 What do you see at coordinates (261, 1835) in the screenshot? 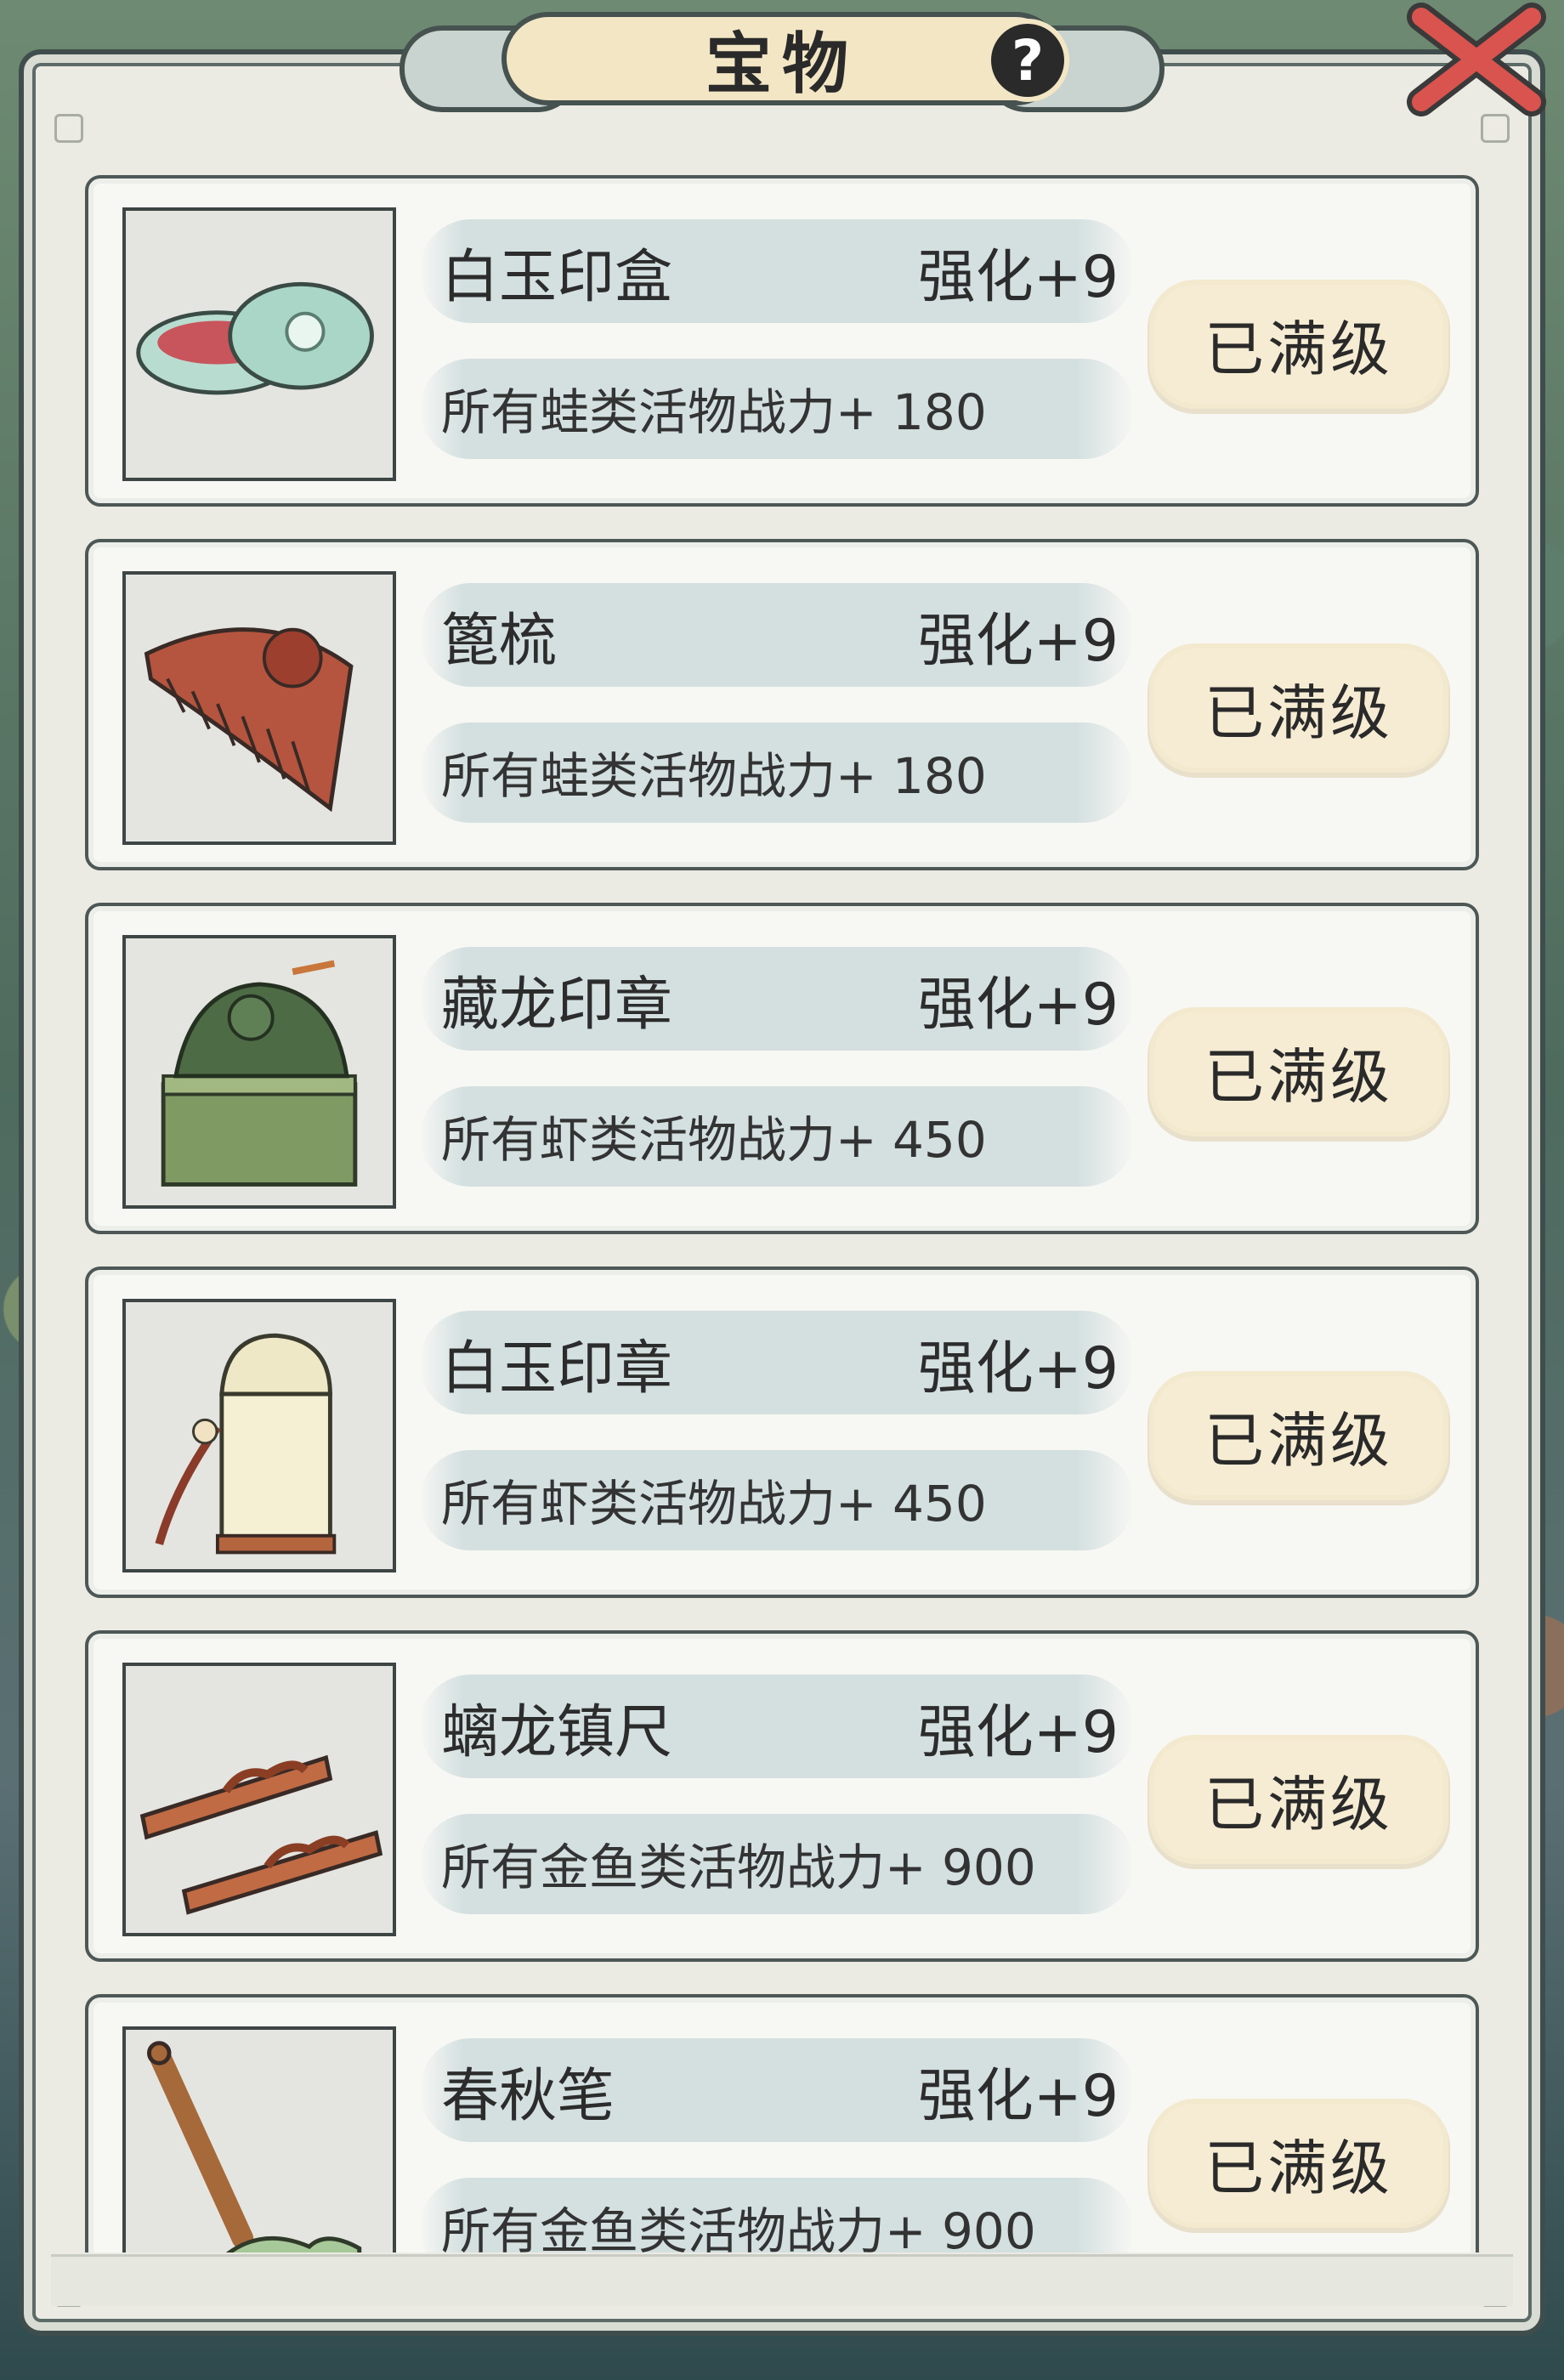
I see `paperweight-icon` at bounding box center [261, 1835].